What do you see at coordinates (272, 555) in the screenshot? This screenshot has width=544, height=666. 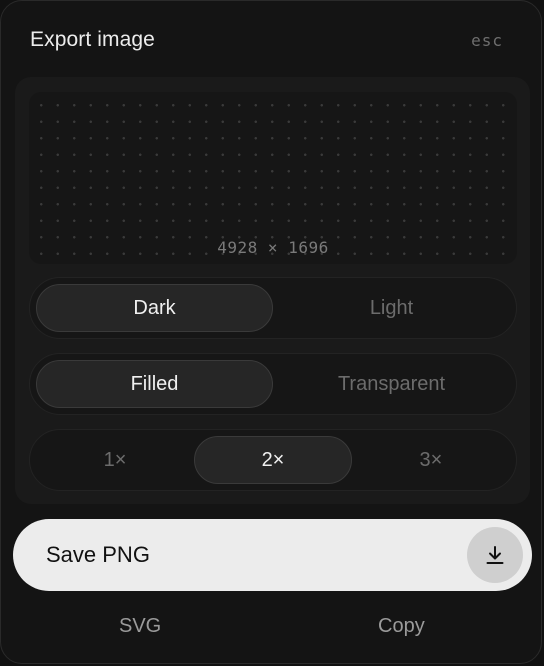 I see `save-png-button: Save PNG` at bounding box center [272, 555].